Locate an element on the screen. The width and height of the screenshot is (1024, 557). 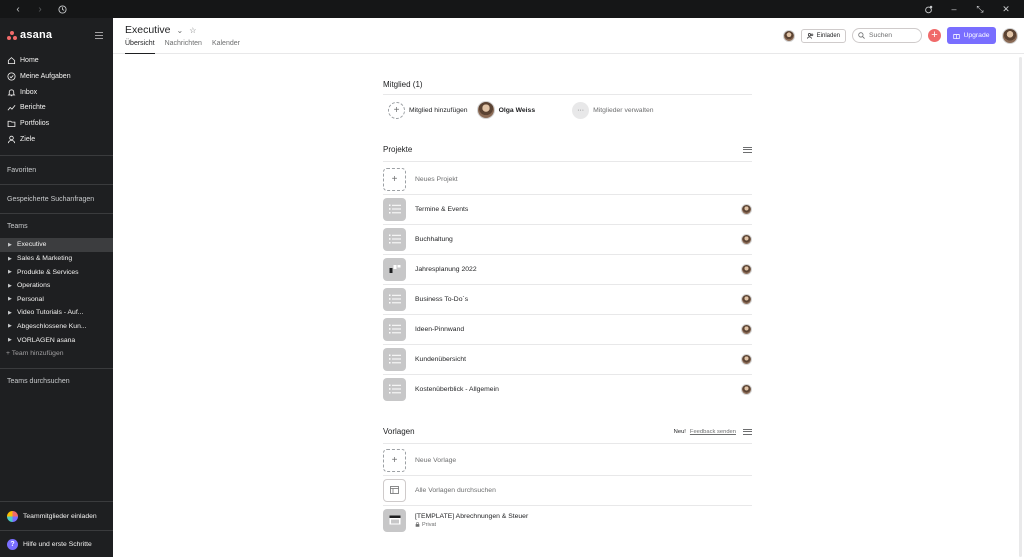
back-icon: ‹ is located at coordinates (18, 9).